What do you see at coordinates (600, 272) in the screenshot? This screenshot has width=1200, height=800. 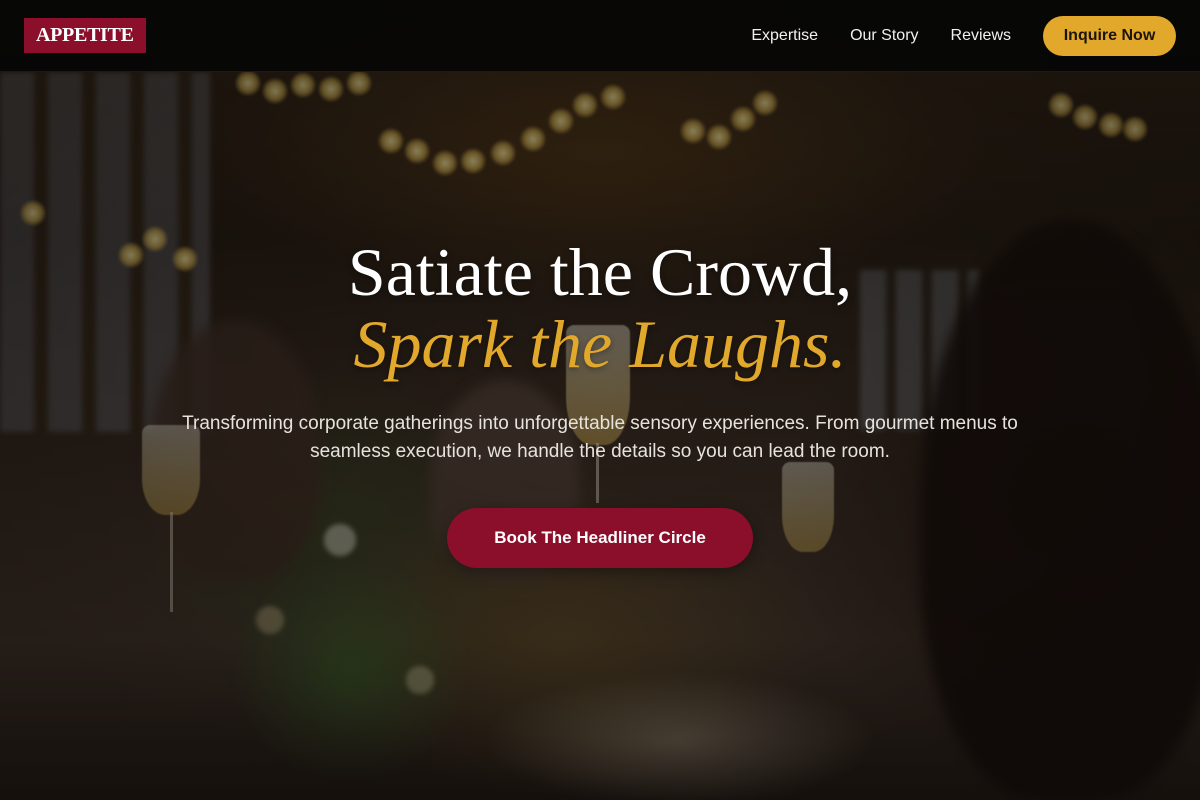 I see `hero-title-line1: Satiate the Crowd,` at bounding box center [600, 272].